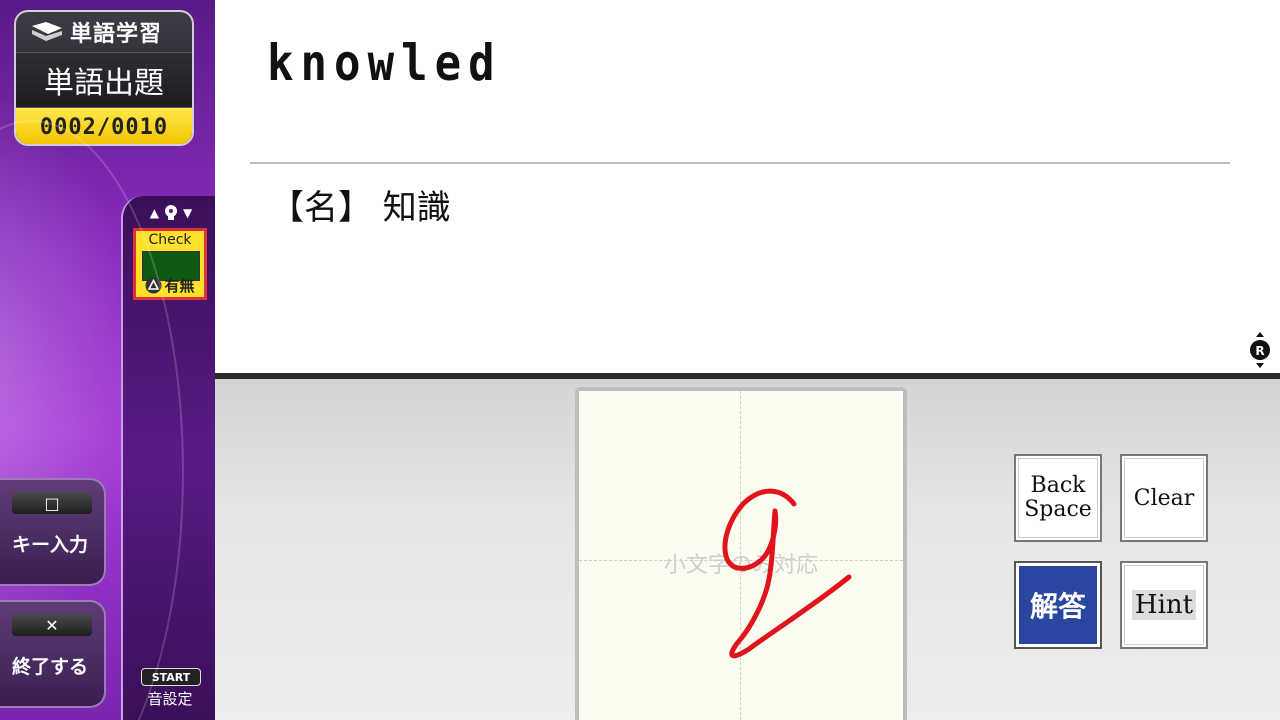  I want to click on start-badge: START, so click(171, 677).